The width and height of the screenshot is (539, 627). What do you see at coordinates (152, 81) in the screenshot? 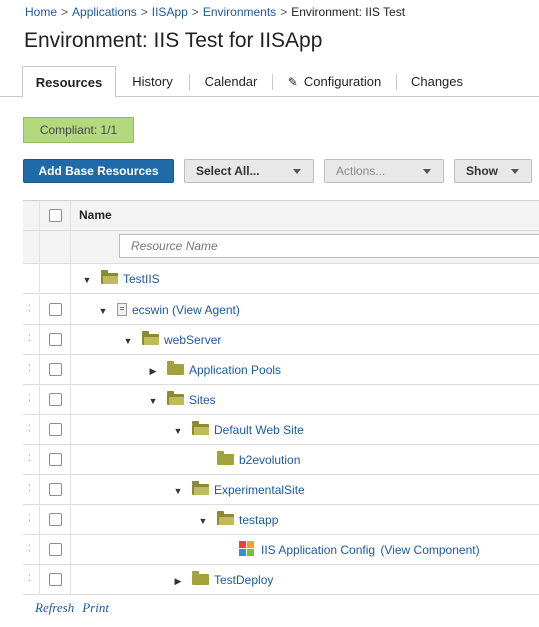
I see `tab-history: History` at bounding box center [152, 81].